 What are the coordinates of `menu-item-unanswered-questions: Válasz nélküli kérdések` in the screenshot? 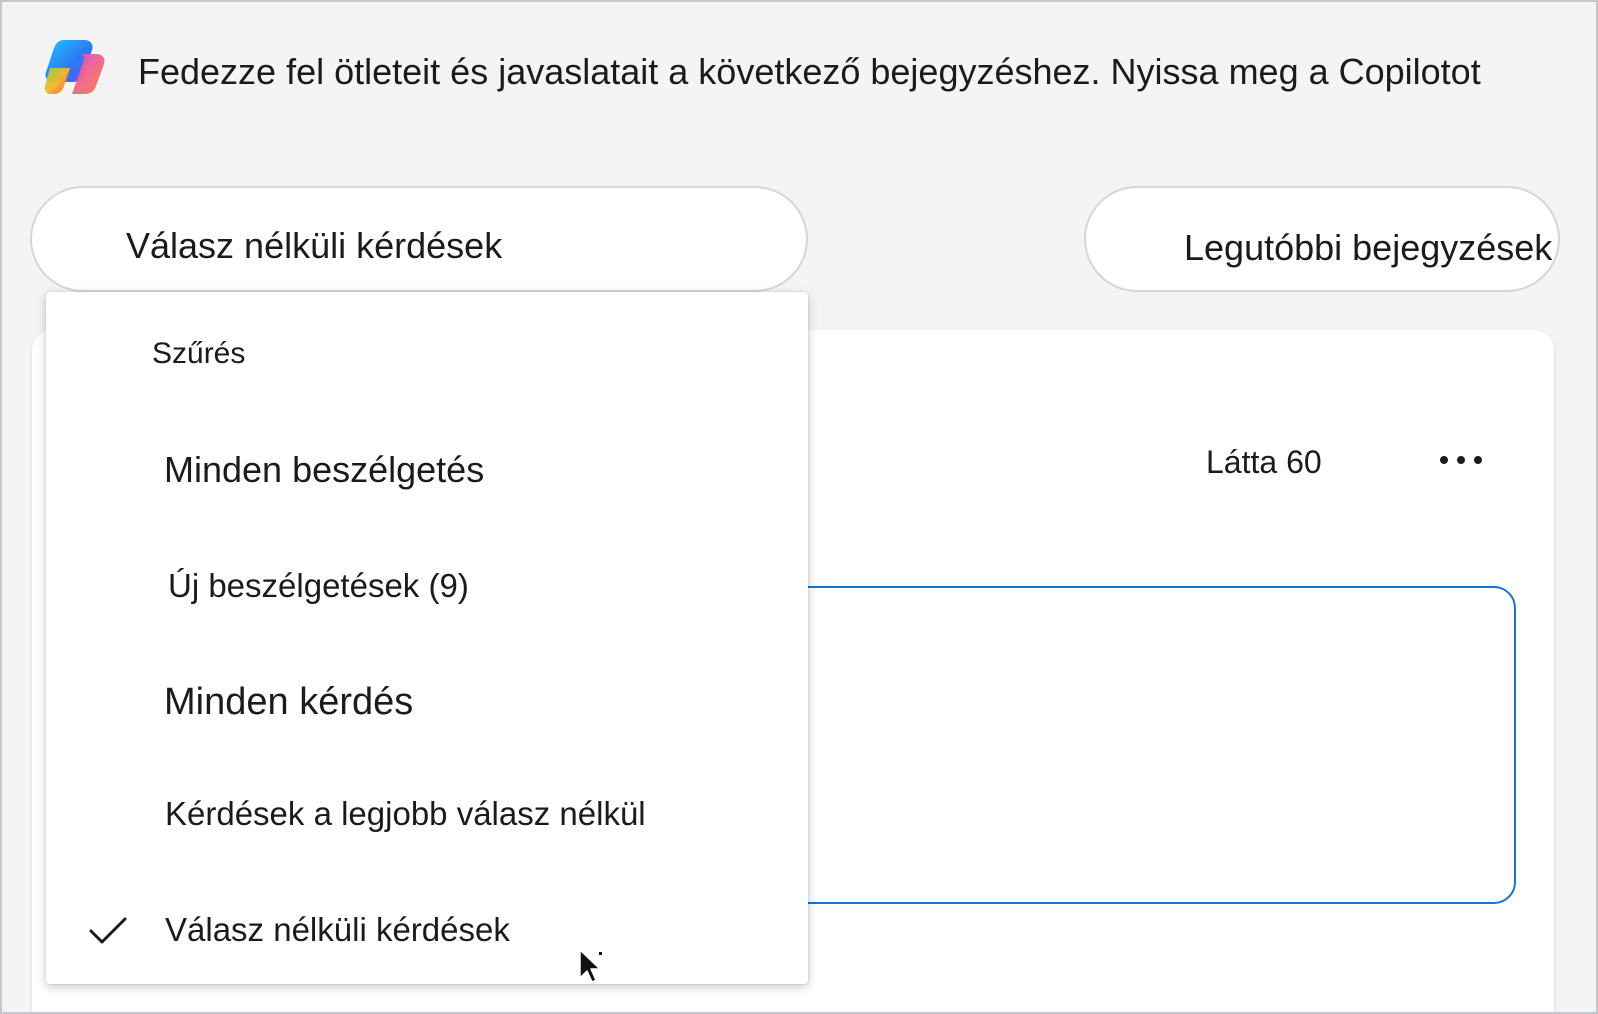 It's located at (427, 930).